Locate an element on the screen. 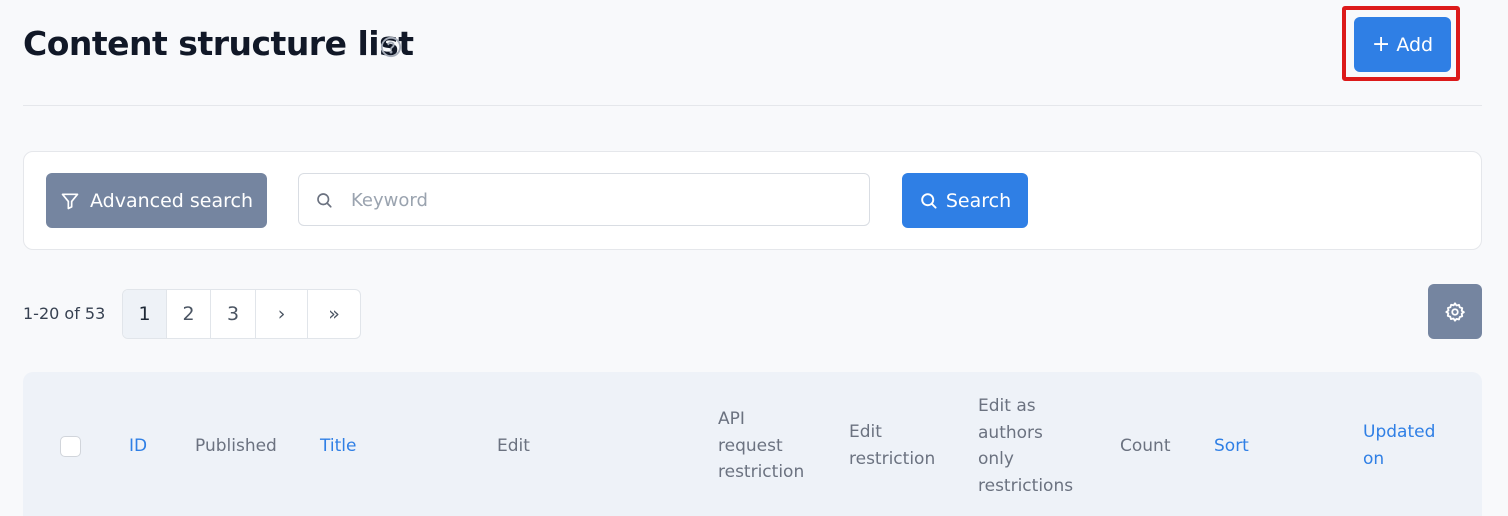 The width and height of the screenshot is (1508, 516). advanced-search-button: Advanced search is located at coordinates (156, 200).